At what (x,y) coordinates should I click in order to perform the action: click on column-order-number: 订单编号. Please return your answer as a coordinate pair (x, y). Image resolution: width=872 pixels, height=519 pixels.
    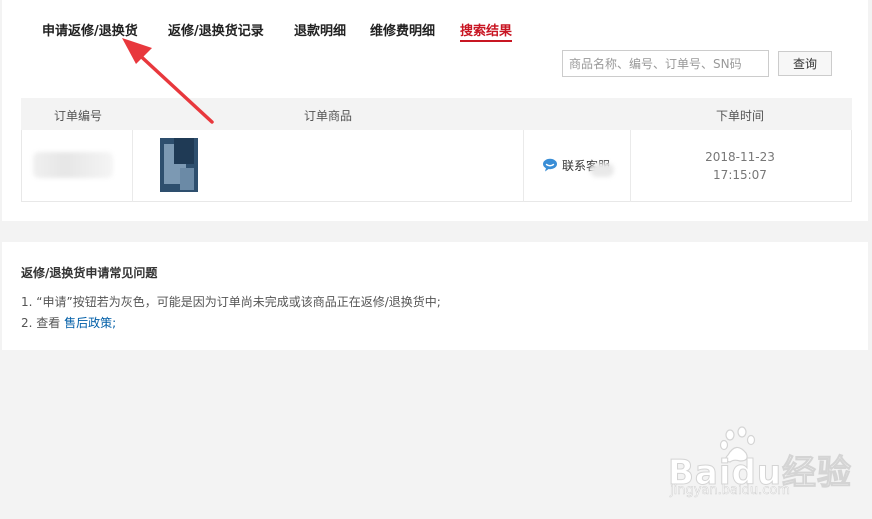
    Looking at the image, I should click on (78, 116).